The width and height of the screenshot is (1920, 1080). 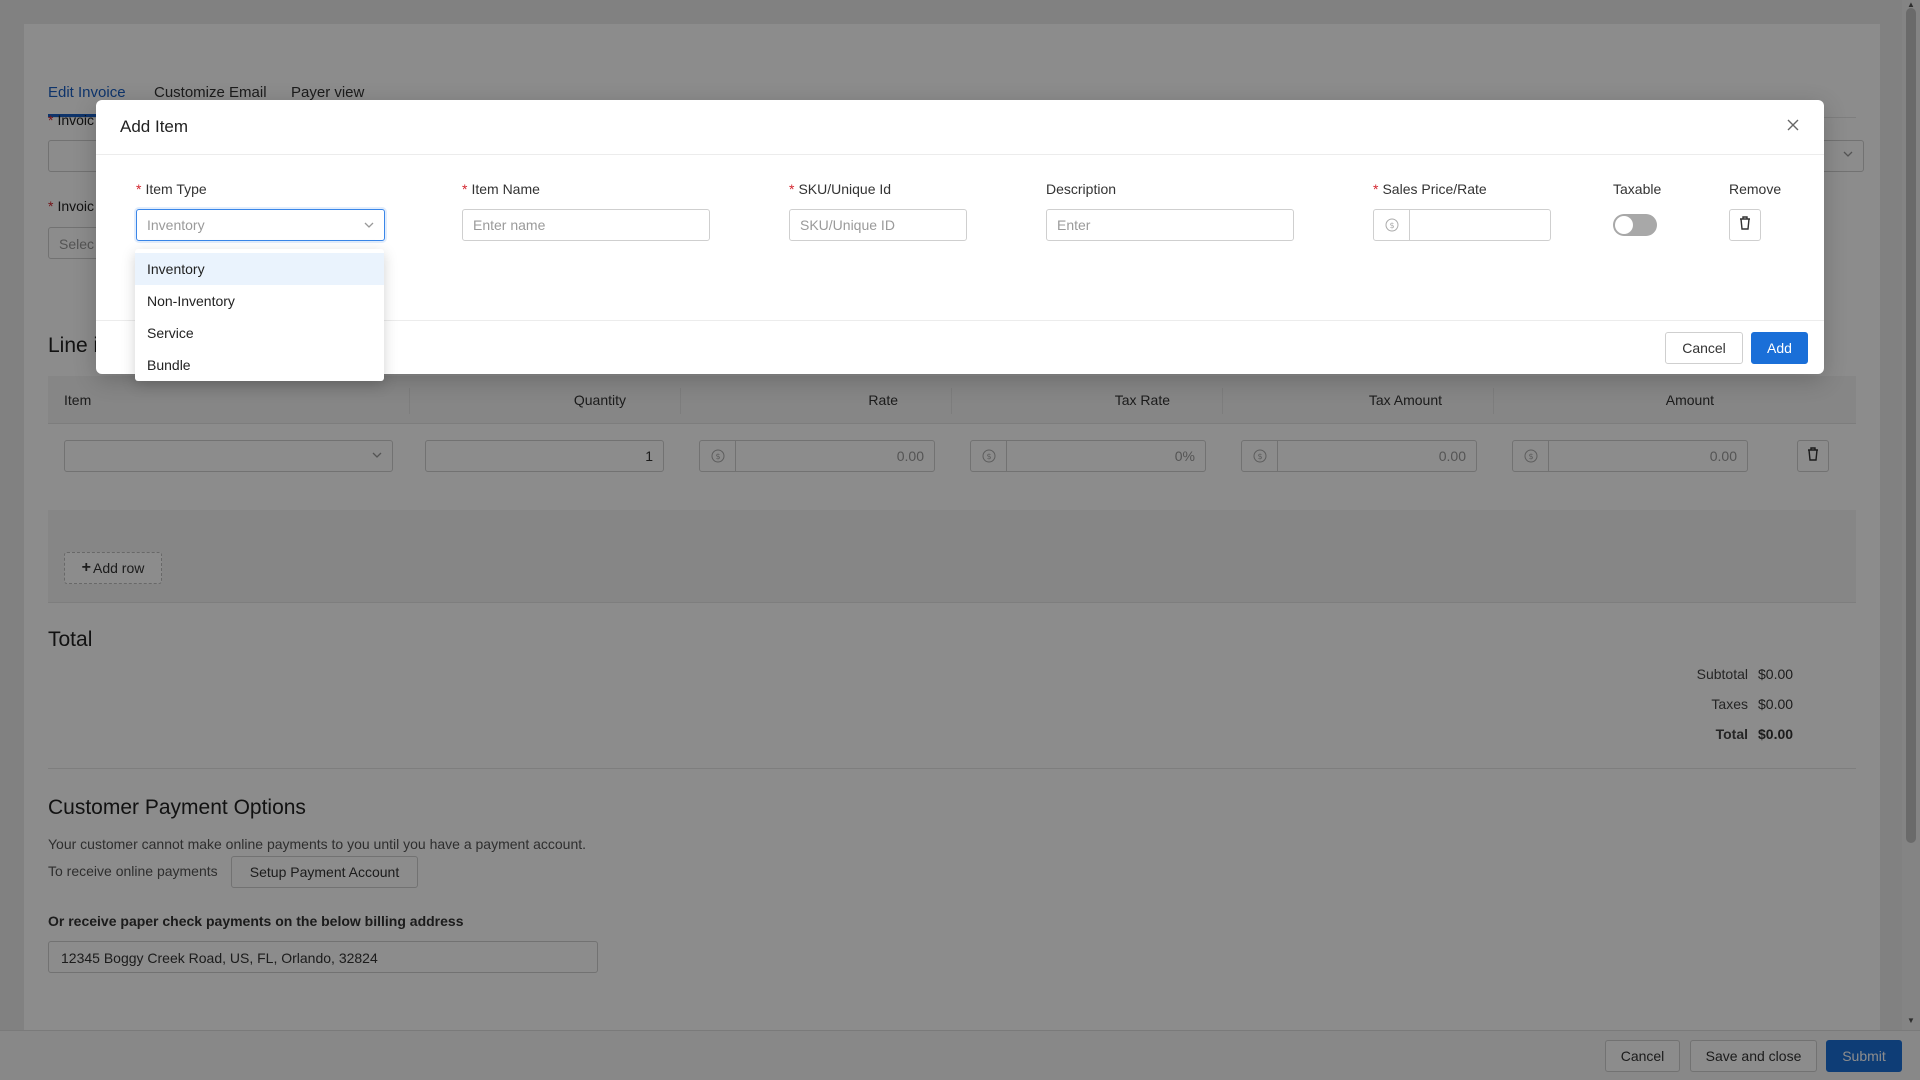 What do you see at coordinates (154, 126) in the screenshot?
I see `modal-title: Add Item` at bounding box center [154, 126].